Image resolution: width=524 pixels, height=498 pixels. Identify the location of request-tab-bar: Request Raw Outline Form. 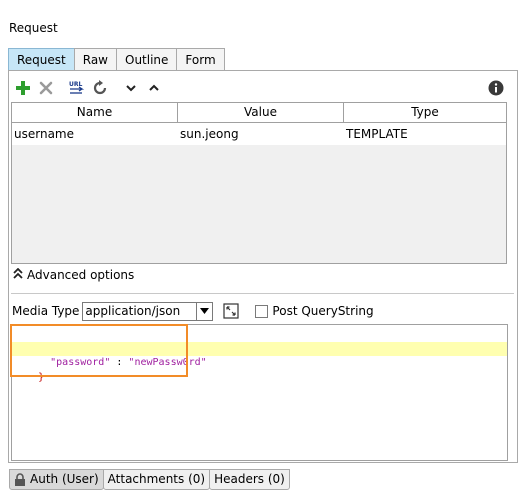
(116, 59).